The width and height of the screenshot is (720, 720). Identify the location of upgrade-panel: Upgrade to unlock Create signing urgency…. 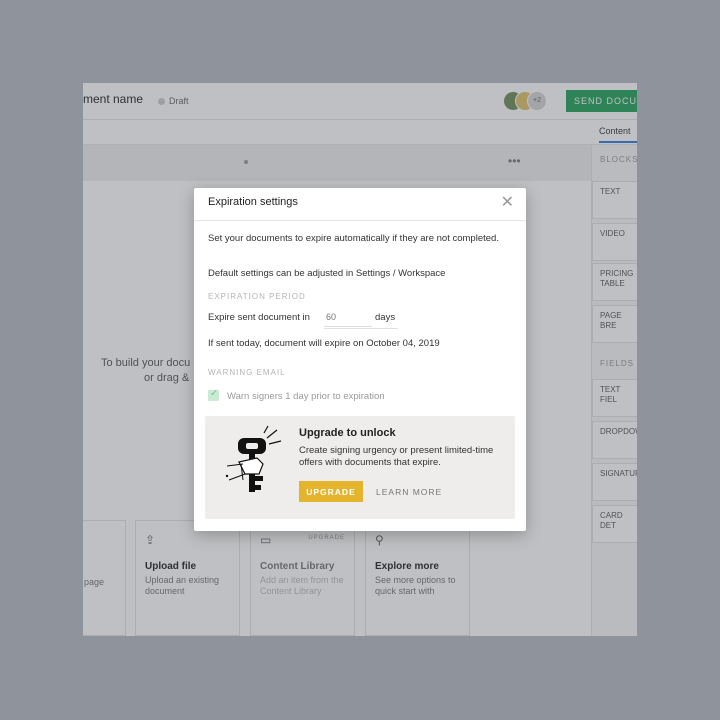
(360, 467).